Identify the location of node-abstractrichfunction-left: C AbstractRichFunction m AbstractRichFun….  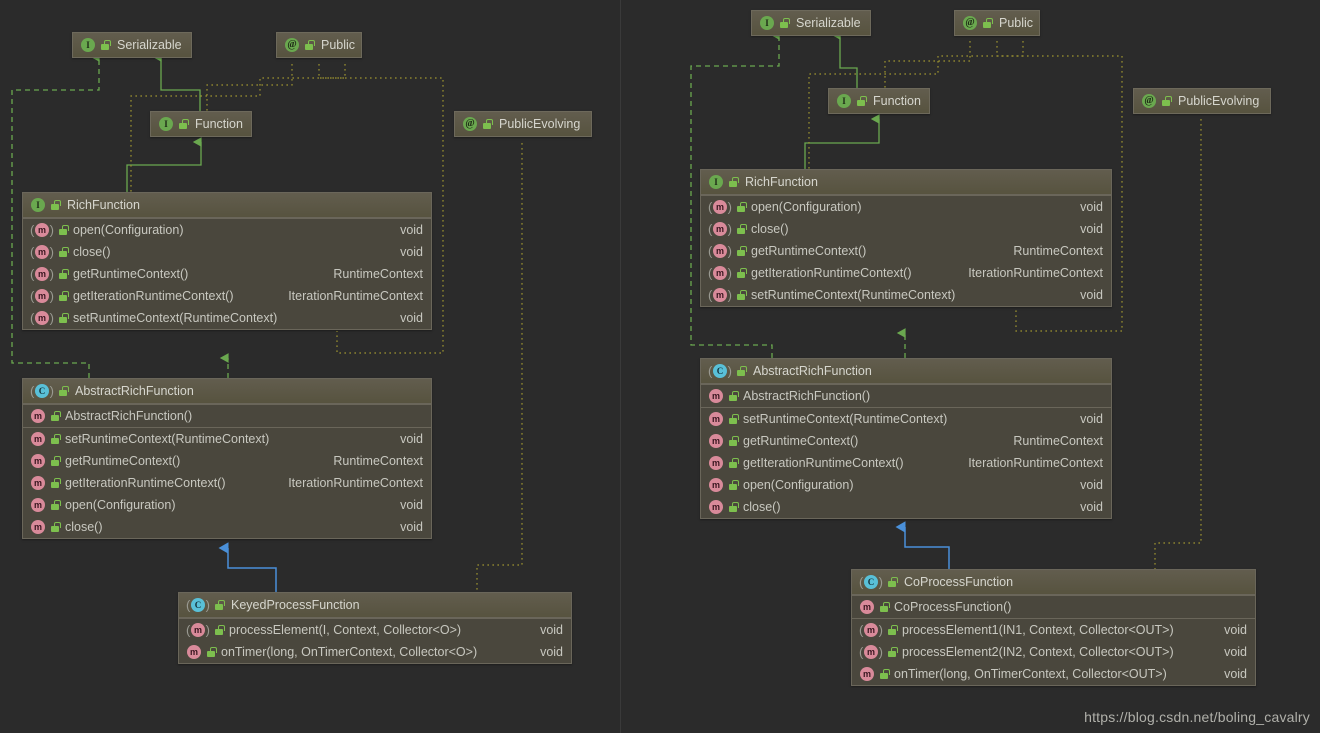
(227, 458).